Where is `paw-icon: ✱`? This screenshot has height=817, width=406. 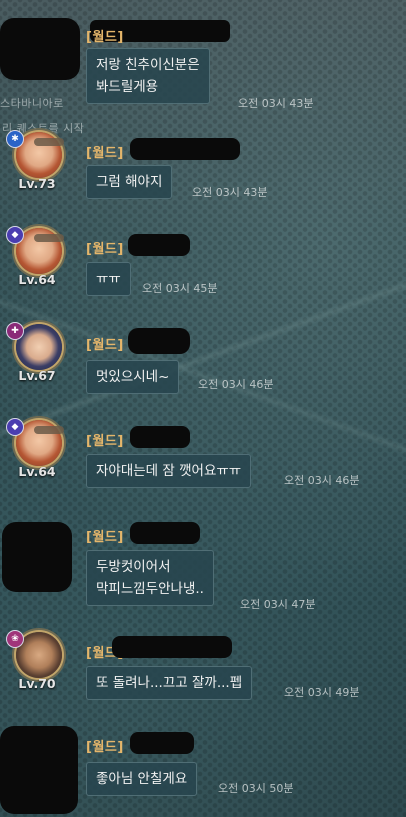 paw-icon: ✱ is located at coordinates (15, 139).